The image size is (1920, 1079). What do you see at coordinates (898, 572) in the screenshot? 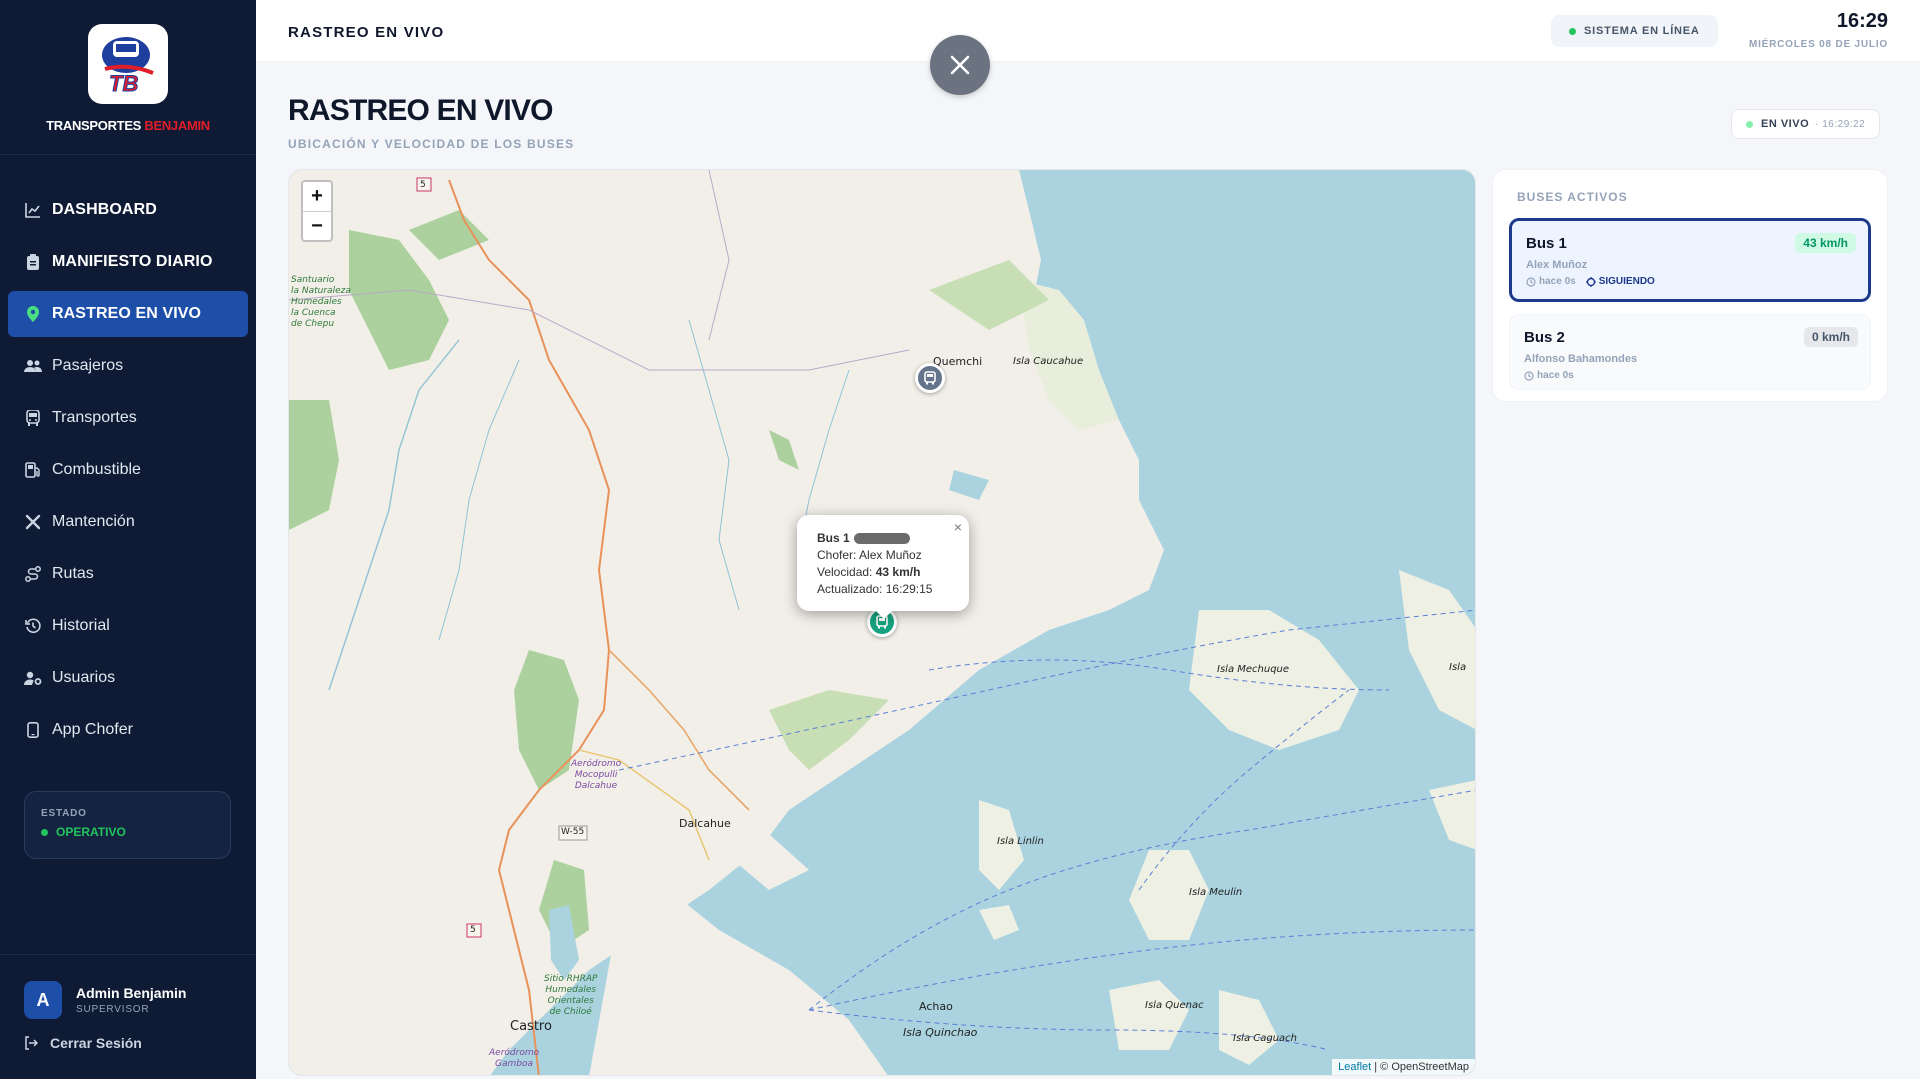
I see `popup-speed: 43 km/h` at bounding box center [898, 572].